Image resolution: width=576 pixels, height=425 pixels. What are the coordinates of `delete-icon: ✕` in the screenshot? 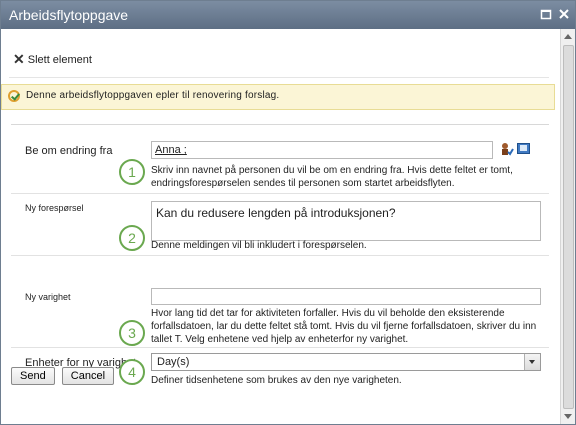 It's located at (19, 59).